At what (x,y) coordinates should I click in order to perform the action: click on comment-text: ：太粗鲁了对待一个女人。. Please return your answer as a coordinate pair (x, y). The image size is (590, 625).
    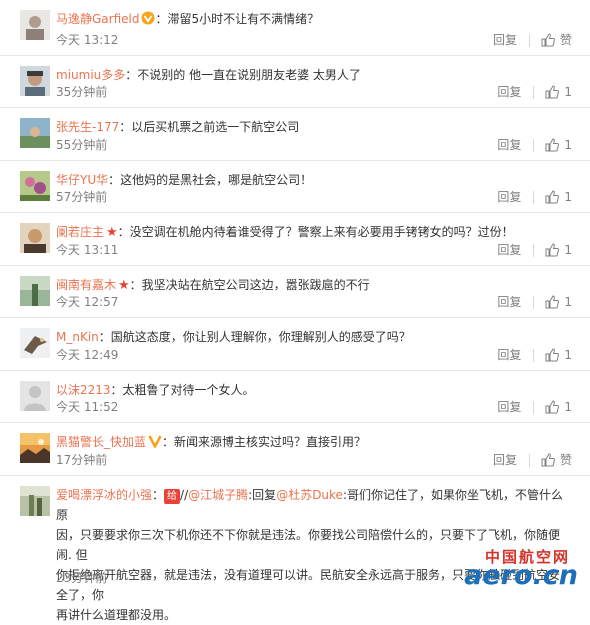
    Looking at the image, I should click on (182, 390).